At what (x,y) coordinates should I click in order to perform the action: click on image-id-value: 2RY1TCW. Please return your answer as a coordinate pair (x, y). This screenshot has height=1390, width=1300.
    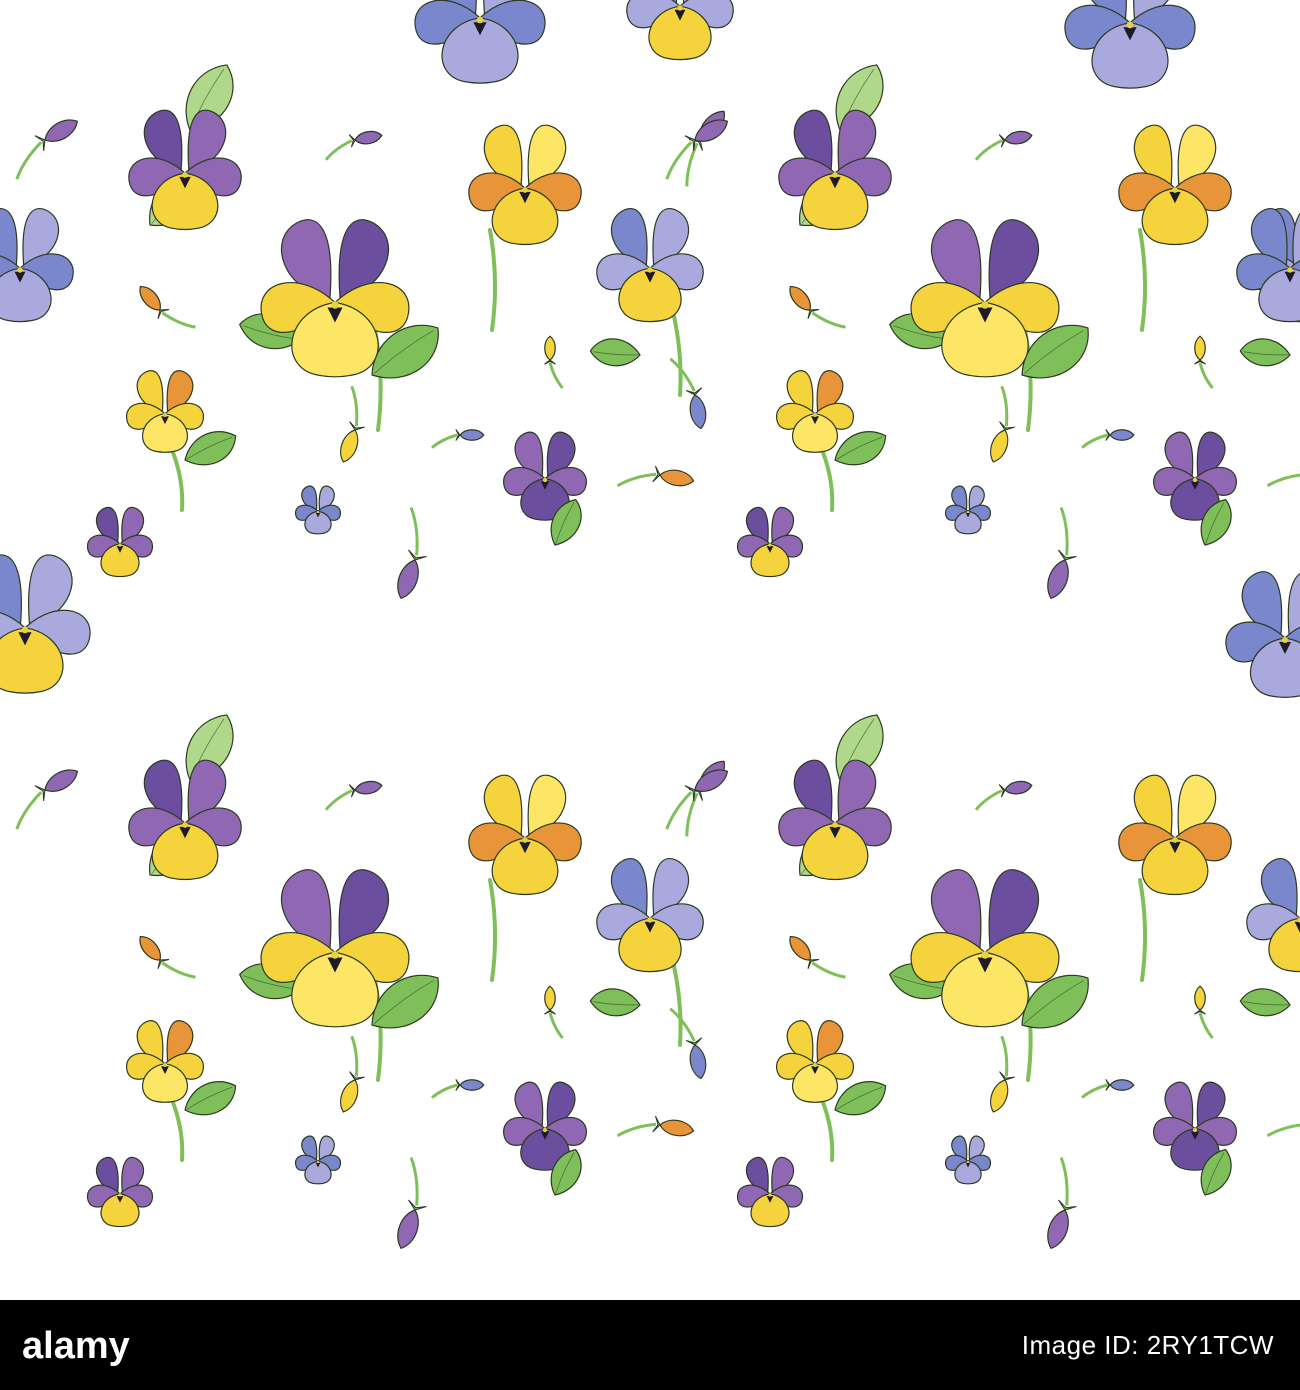
    Looking at the image, I should click on (1210, 1345).